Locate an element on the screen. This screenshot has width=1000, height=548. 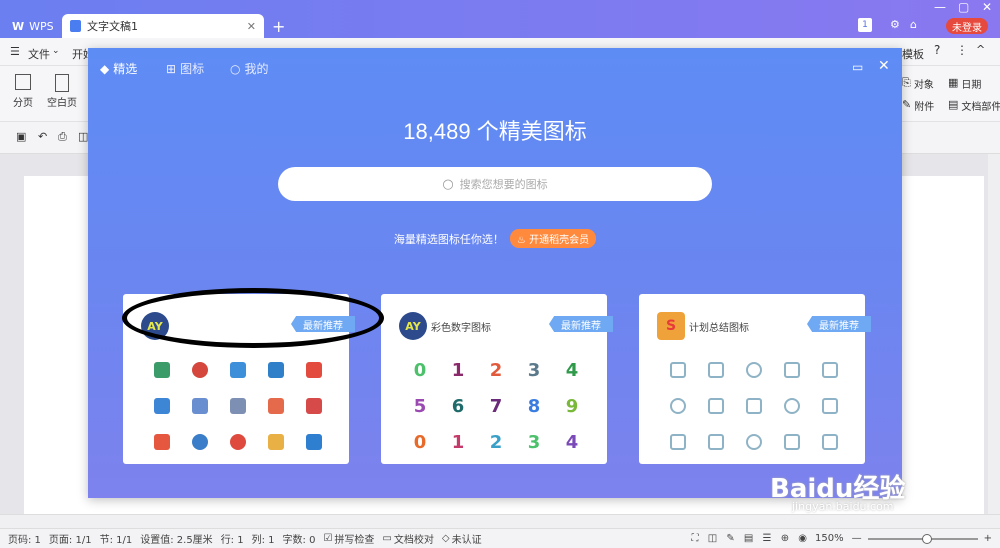
skin-icon: ⚙ is located at coordinates (895, 24).